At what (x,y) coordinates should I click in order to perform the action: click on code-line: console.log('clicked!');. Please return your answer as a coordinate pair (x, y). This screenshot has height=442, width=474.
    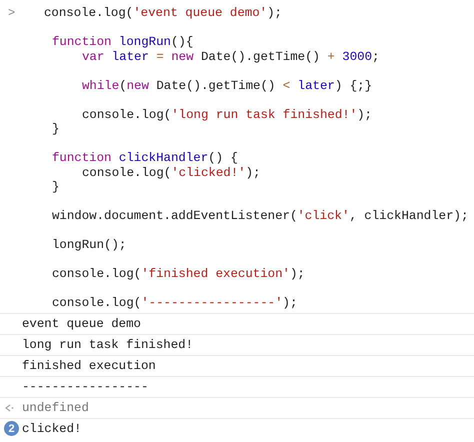
    Looking at the image, I should click on (171, 173).